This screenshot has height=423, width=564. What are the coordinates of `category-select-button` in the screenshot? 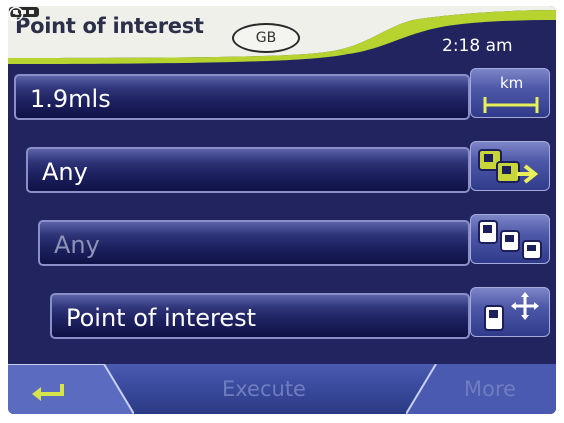 It's located at (510, 312).